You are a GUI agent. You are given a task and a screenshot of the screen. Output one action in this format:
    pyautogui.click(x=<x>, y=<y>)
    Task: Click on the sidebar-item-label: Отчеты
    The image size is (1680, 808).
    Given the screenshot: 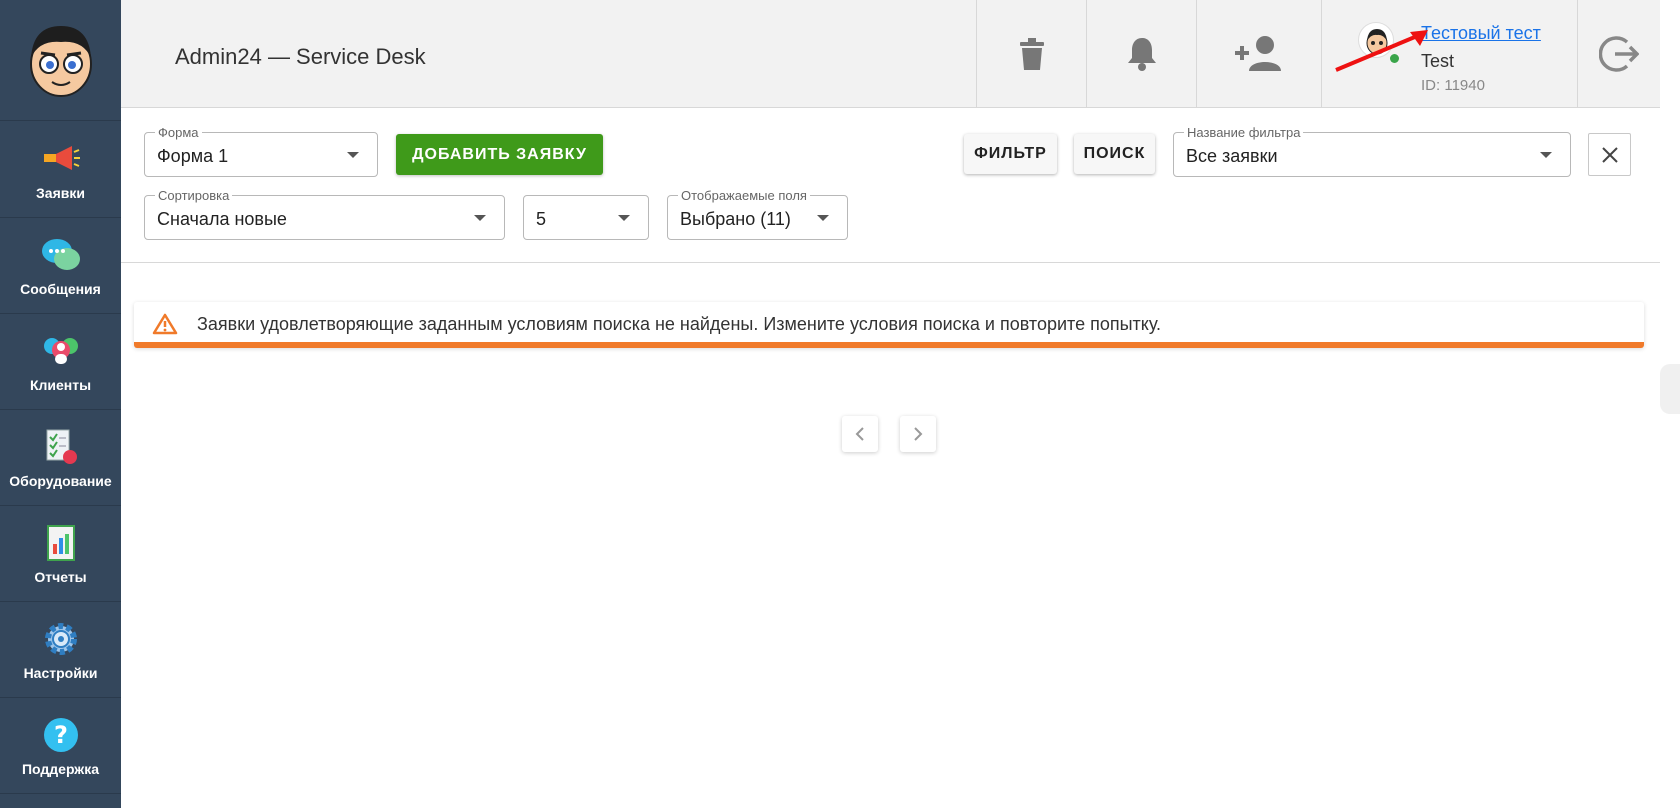 What is the action you would take?
    pyautogui.click(x=60, y=576)
    